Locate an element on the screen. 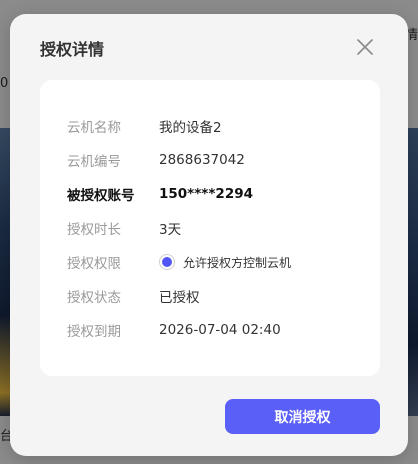  cancel-authorization-button: 取消授权 is located at coordinates (302, 416).